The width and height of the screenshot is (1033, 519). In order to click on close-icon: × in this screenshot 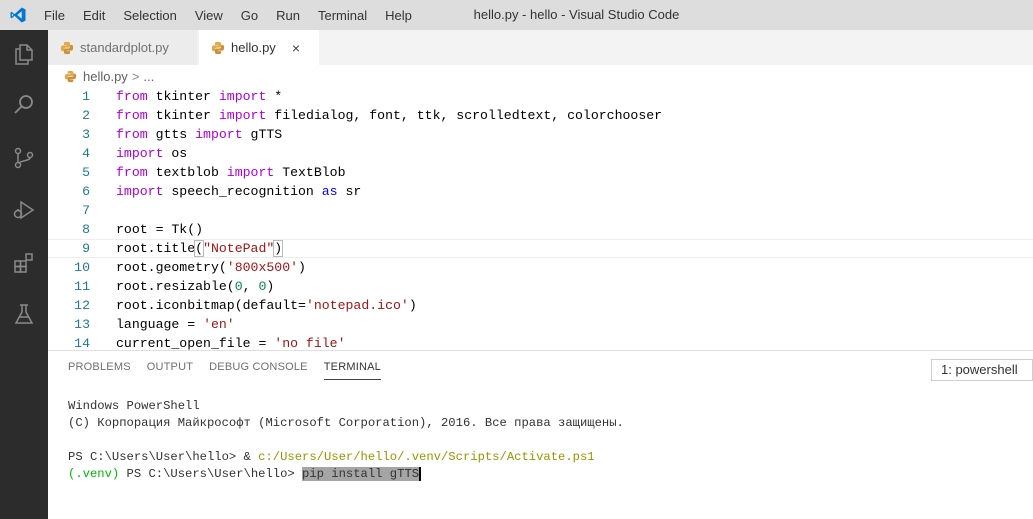, I will do `click(296, 48)`.